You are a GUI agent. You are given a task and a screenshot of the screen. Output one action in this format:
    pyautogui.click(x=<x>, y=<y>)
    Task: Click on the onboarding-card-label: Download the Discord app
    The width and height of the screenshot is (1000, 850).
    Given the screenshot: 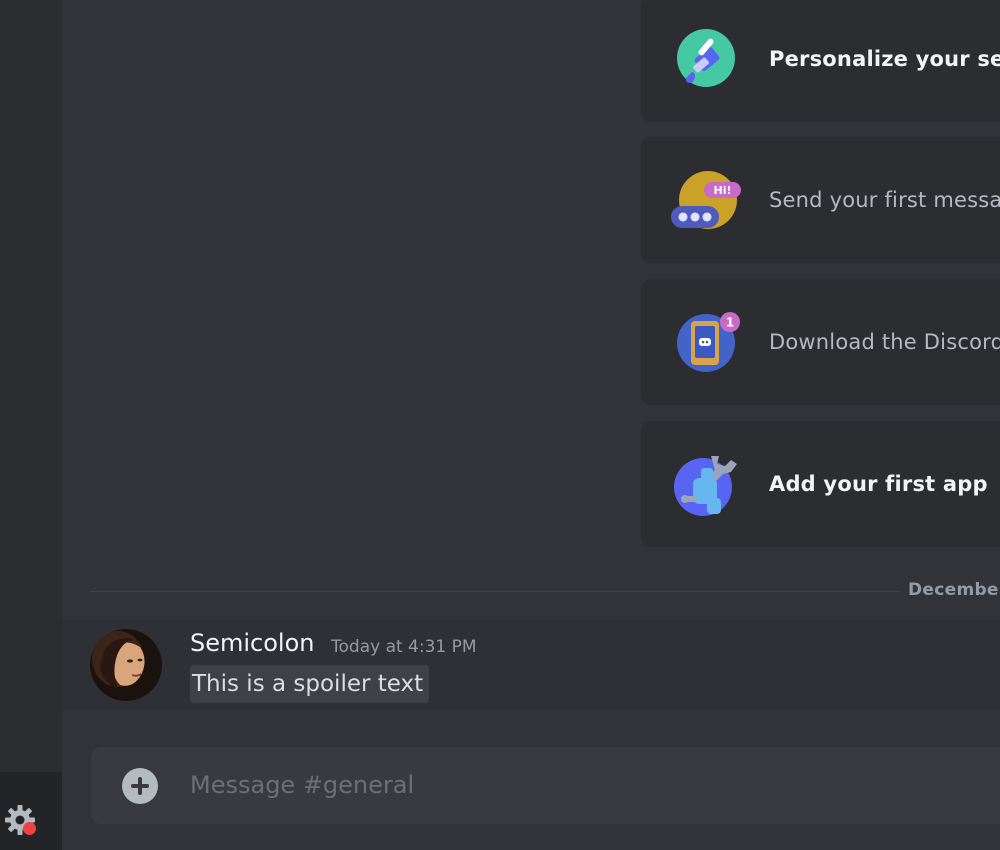 What is the action you would take?
    pyautogui.click(x=884, y=342)
    